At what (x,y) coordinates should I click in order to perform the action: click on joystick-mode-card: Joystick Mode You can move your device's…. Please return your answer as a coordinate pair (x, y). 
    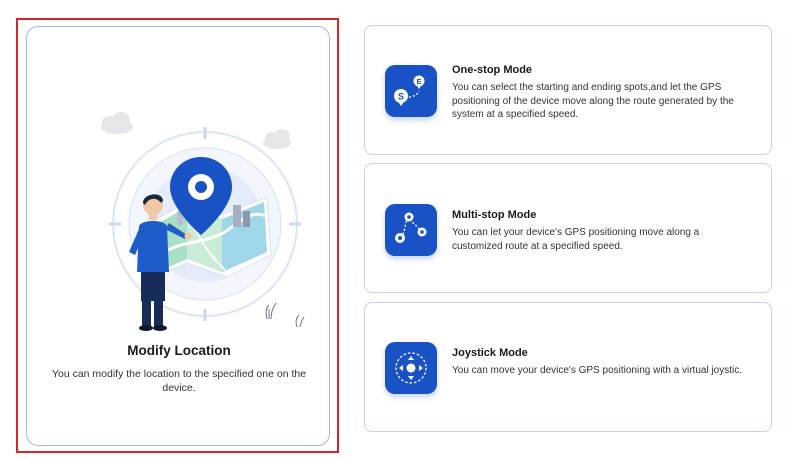
    Looking at the image, I should click on (568, 367).